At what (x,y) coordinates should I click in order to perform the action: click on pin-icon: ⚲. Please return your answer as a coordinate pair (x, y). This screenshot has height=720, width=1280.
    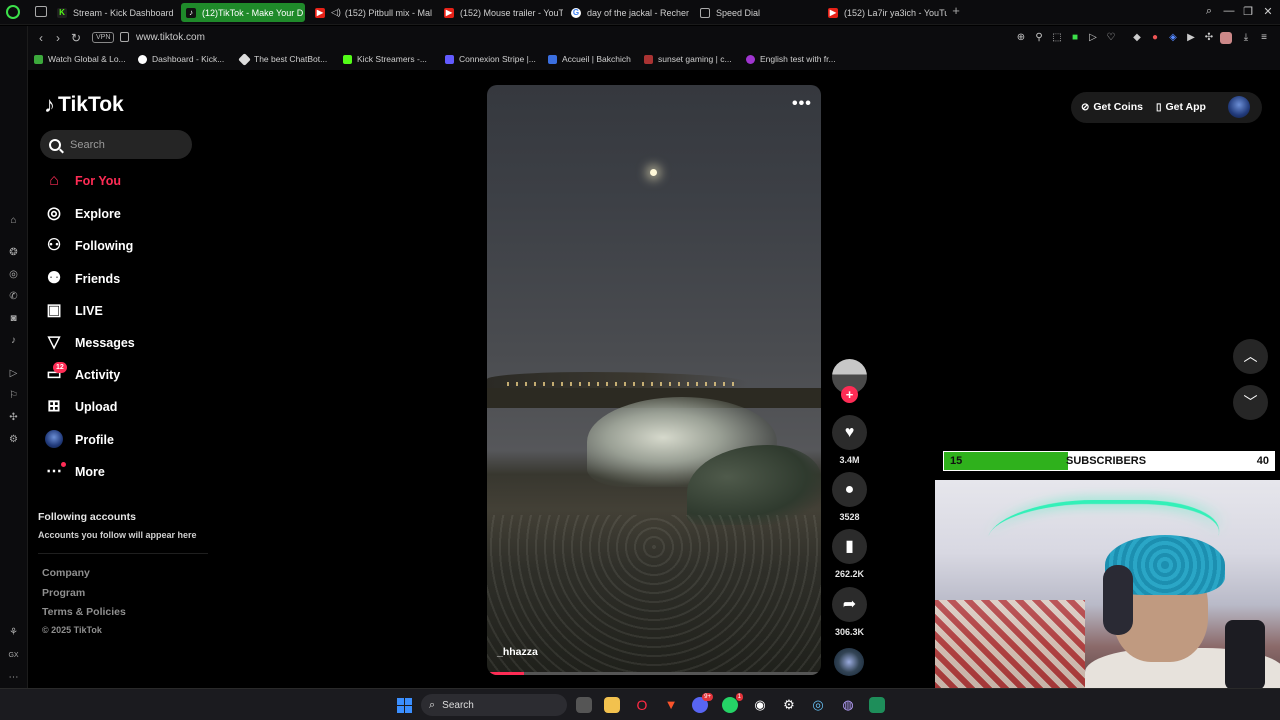
    Looking at the image, I should click on (1039, 38).